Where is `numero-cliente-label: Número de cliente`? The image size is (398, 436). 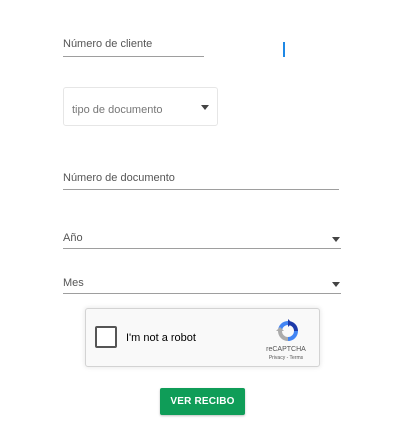
numero-cliente-label: Número de cliente is located at coordinates (108, 44).